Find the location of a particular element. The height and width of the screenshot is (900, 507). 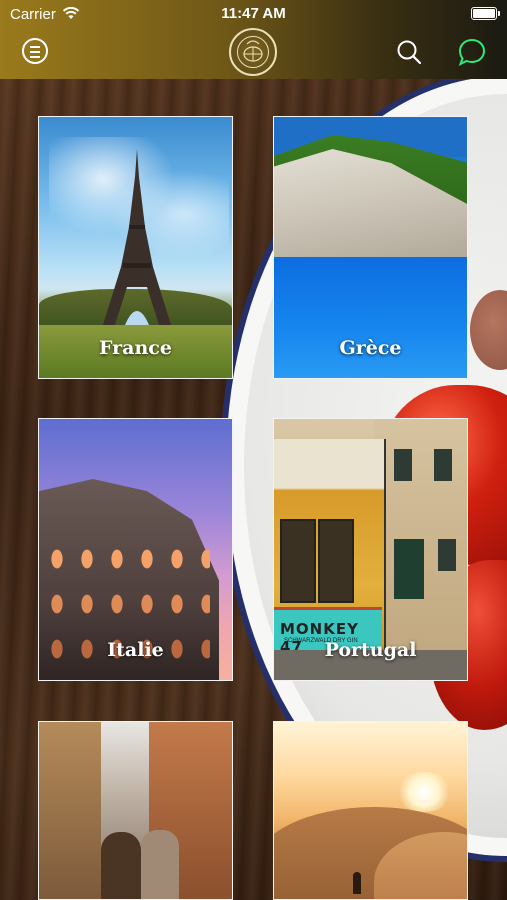

destination-card-france: France is located at coordinates (135, 247).